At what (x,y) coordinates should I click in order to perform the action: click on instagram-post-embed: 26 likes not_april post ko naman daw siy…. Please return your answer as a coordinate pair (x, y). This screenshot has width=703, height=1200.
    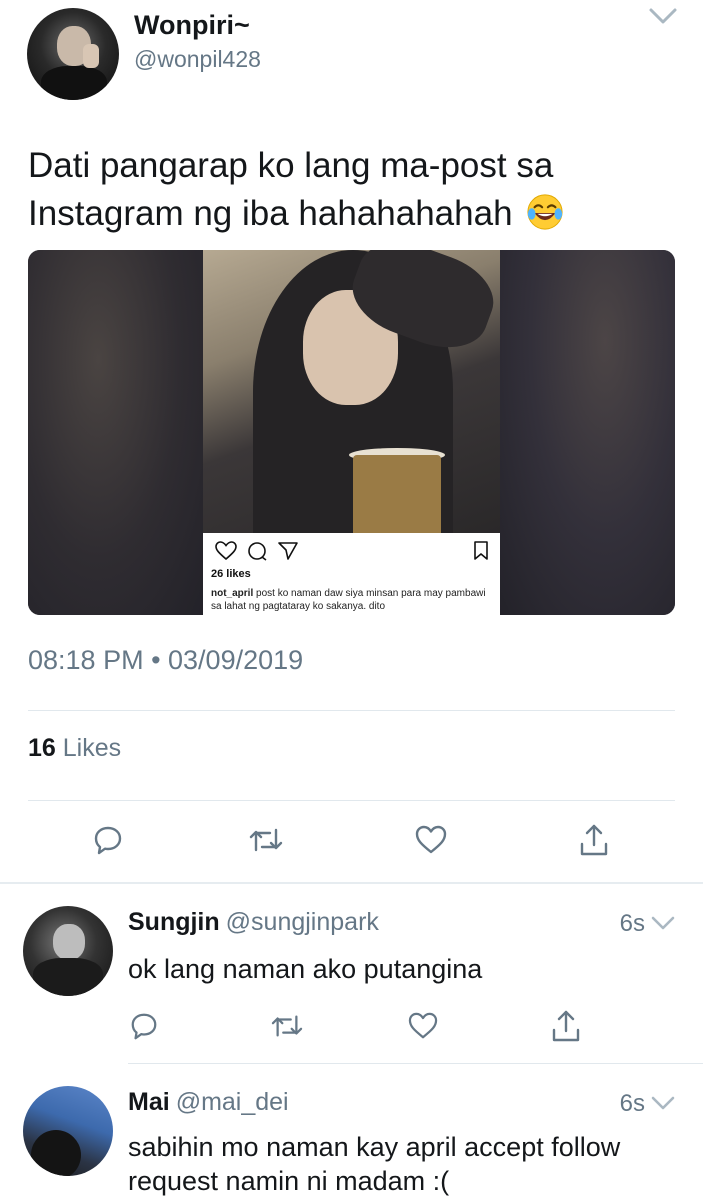
    Looking at the image, I should click on (351, 432).